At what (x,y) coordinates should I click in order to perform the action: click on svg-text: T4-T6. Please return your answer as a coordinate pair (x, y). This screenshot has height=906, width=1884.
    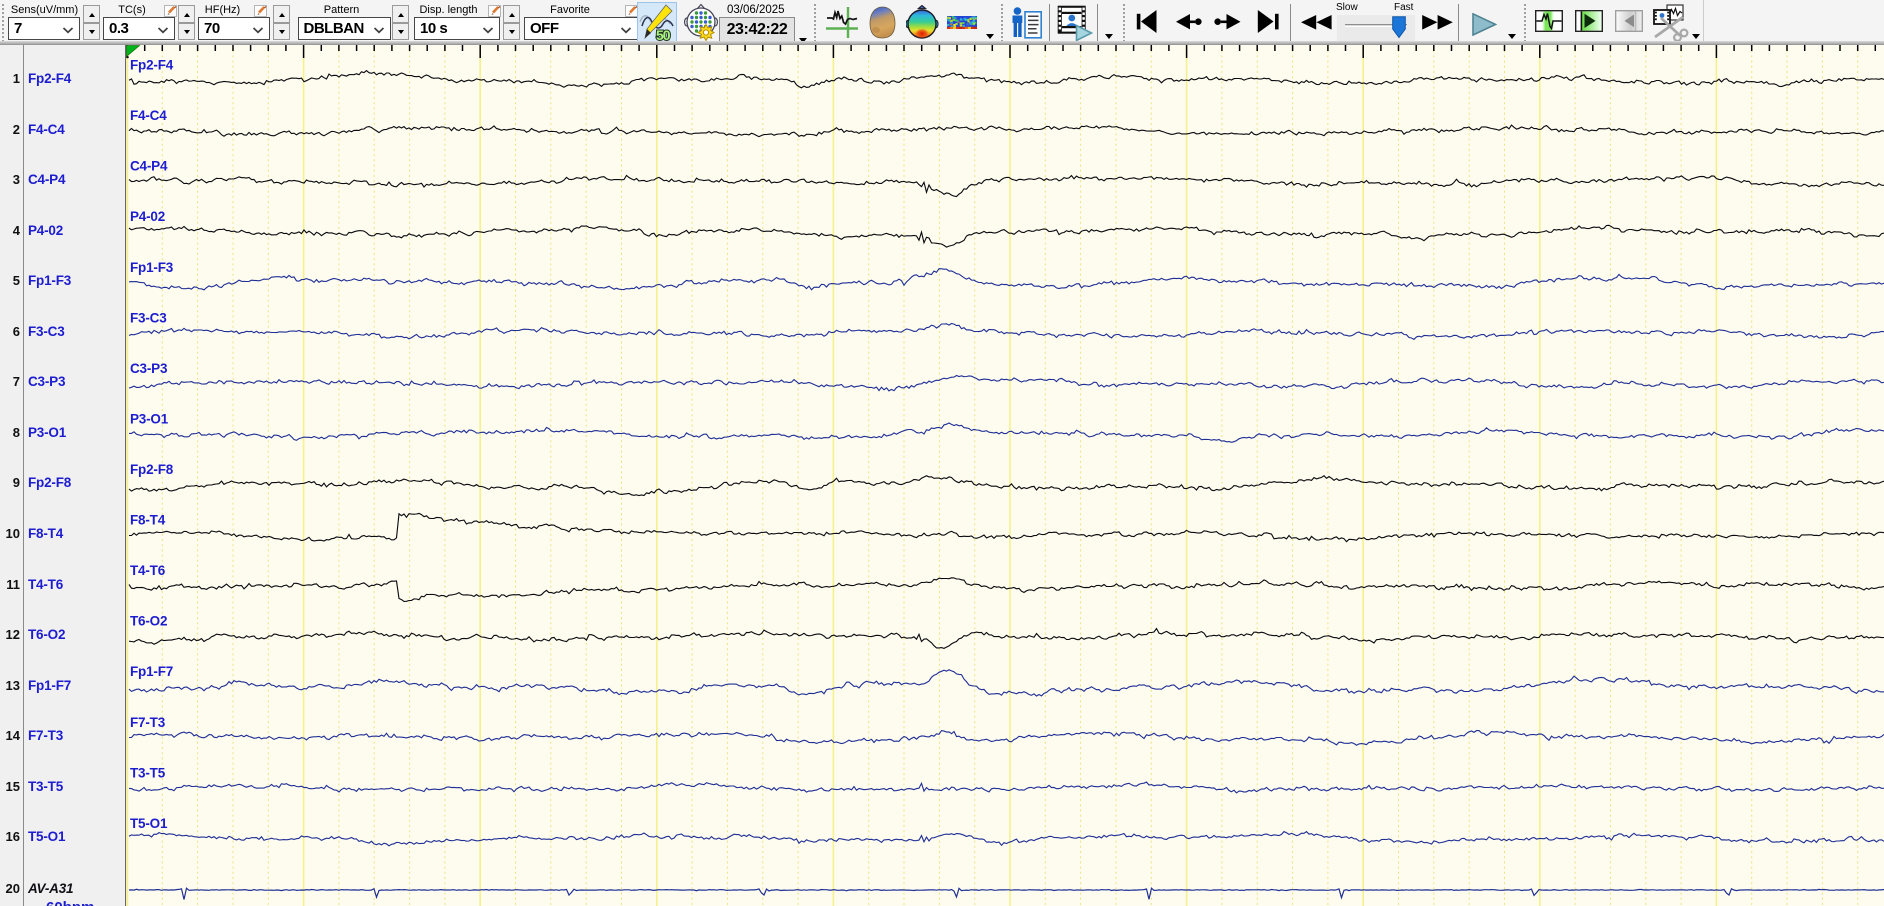
    Looking at the image, I should click on (148, 570).